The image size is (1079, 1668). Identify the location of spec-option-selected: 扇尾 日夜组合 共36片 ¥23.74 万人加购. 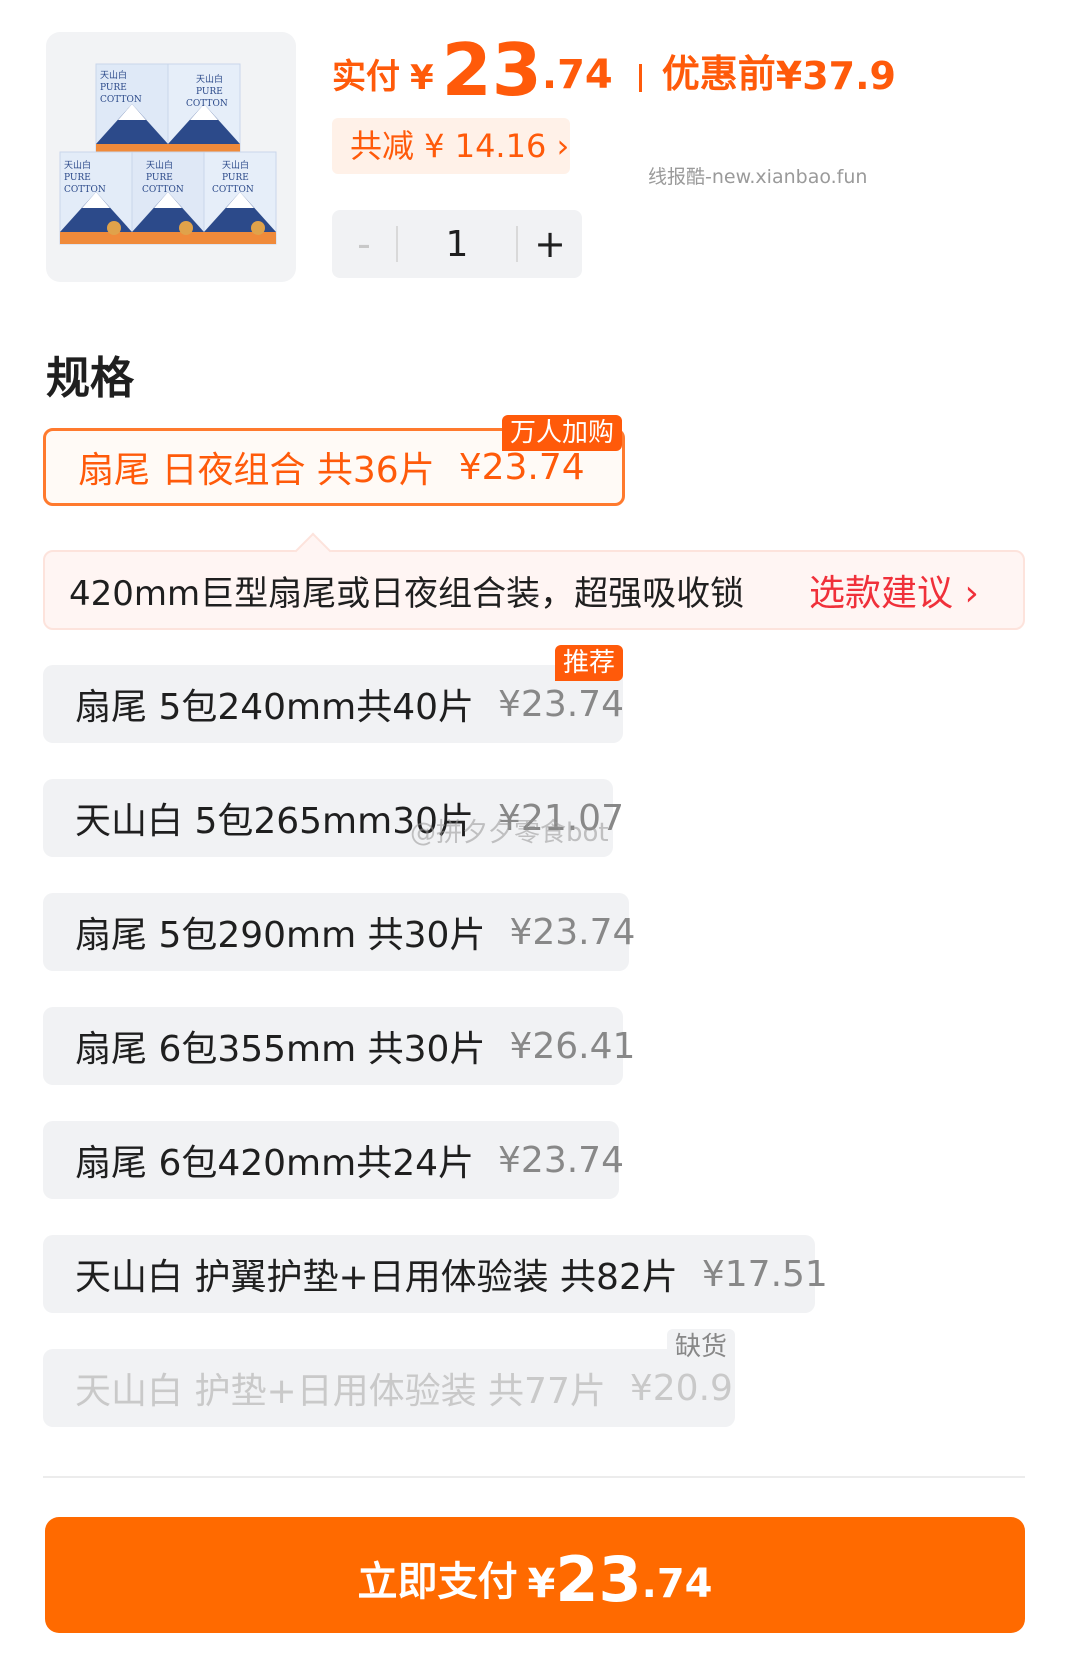
(334, 460).